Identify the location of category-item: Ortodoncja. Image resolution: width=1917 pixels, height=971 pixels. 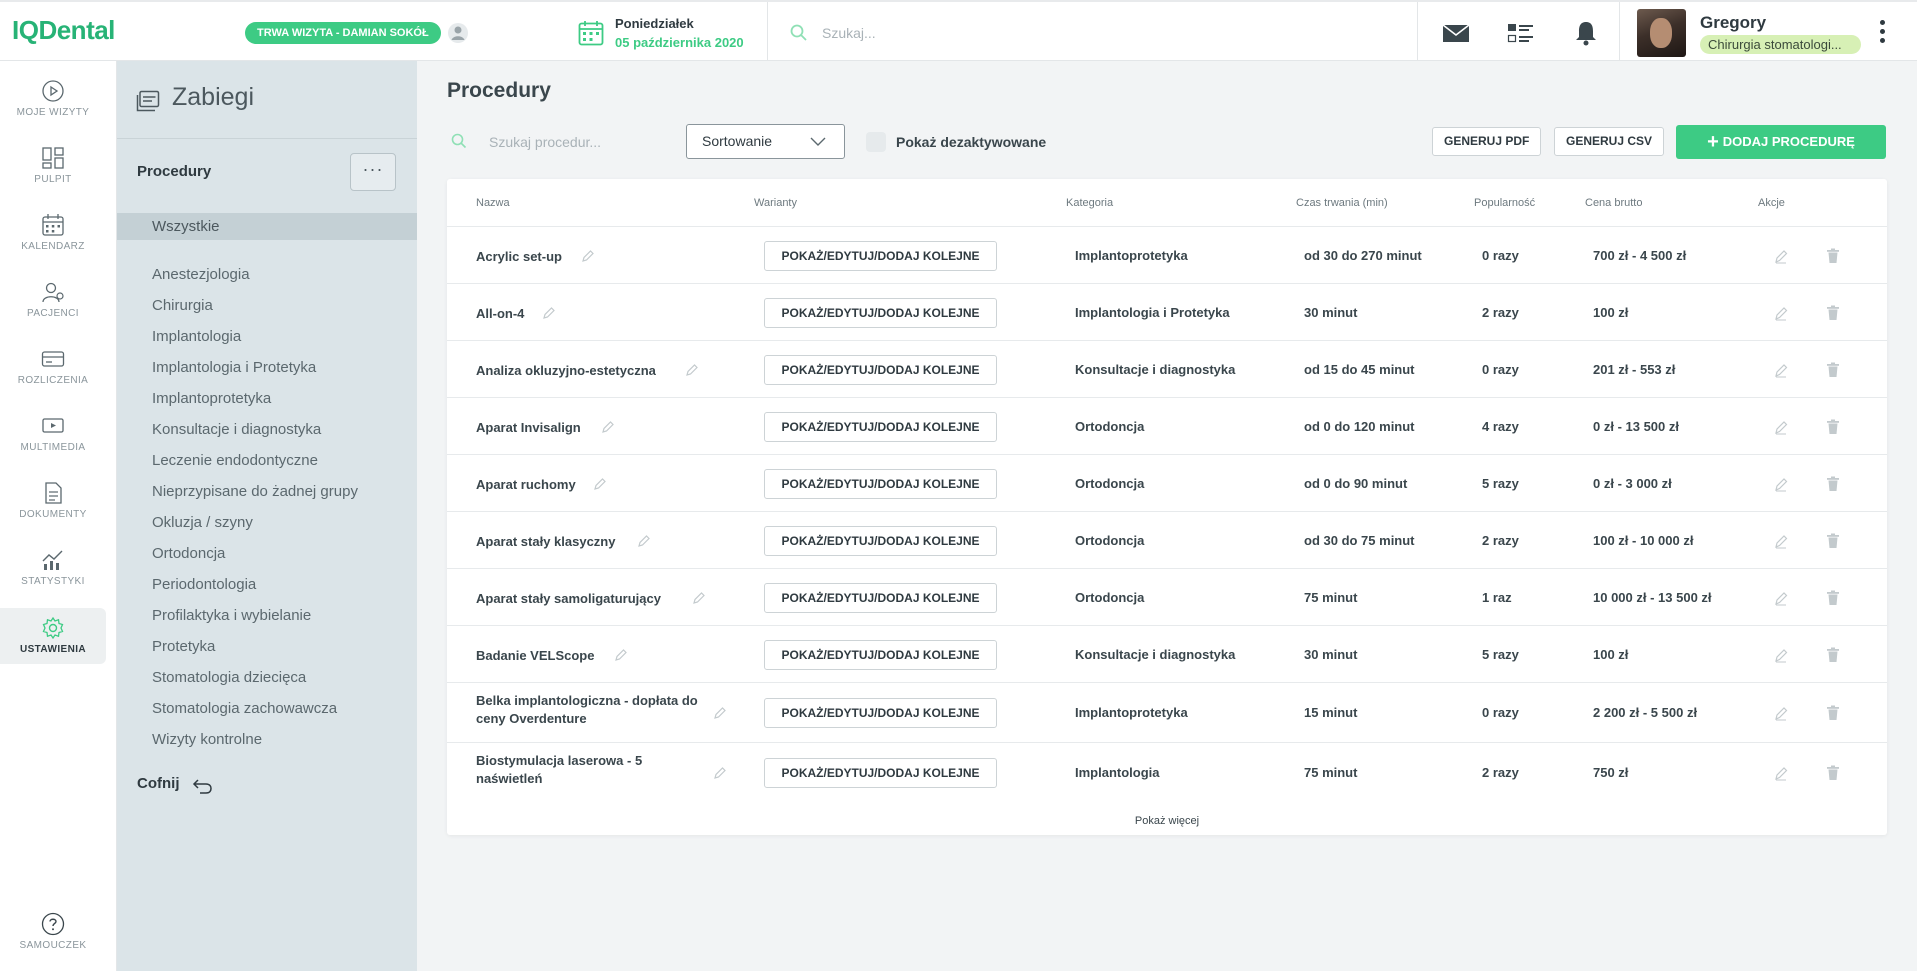
(188, 553).